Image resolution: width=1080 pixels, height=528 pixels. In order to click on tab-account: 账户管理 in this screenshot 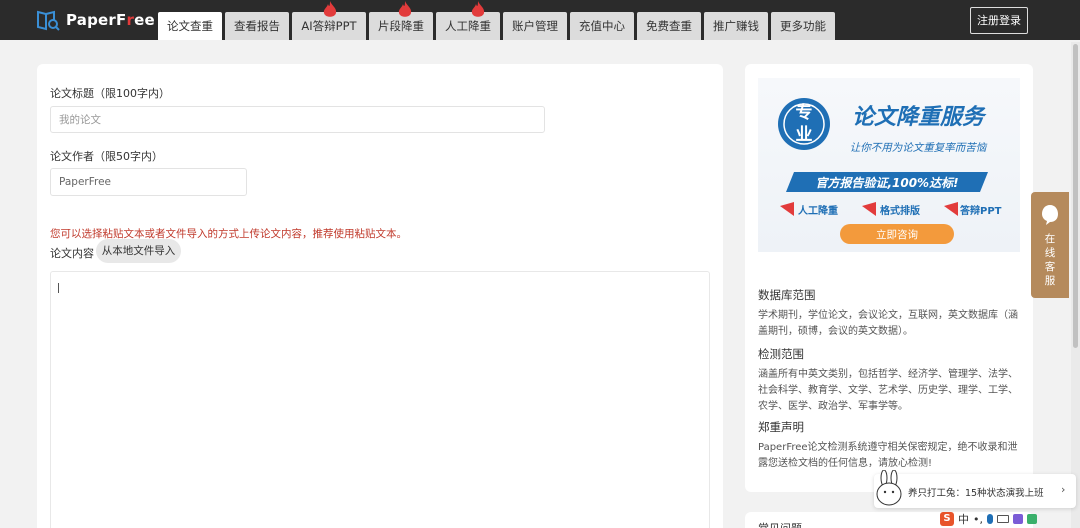, I will do `click(535, 26)`.